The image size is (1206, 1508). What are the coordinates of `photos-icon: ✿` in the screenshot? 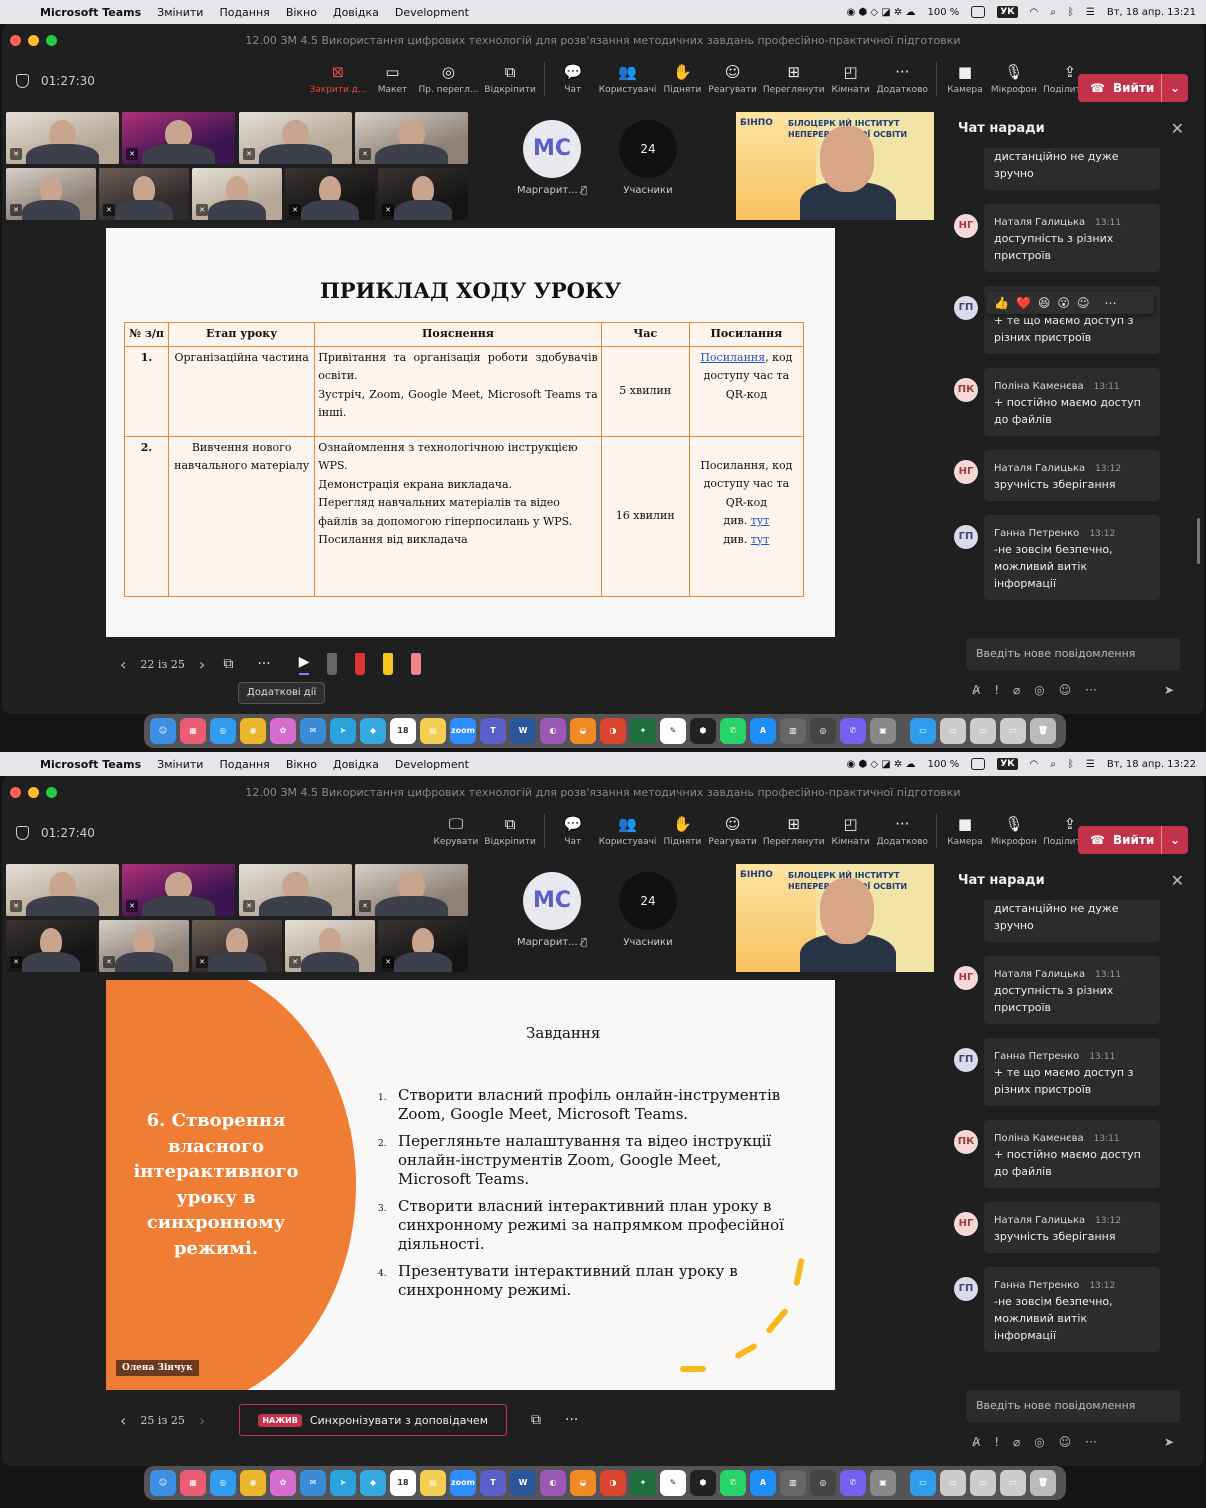 It's located at (283, 1483).